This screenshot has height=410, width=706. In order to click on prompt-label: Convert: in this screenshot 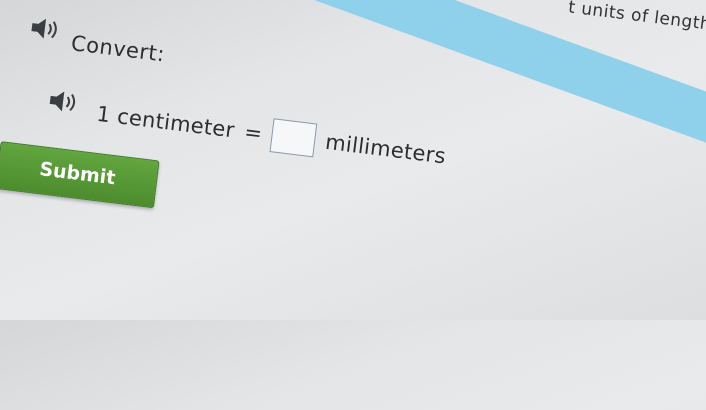, I will do `click(118, 49)`.